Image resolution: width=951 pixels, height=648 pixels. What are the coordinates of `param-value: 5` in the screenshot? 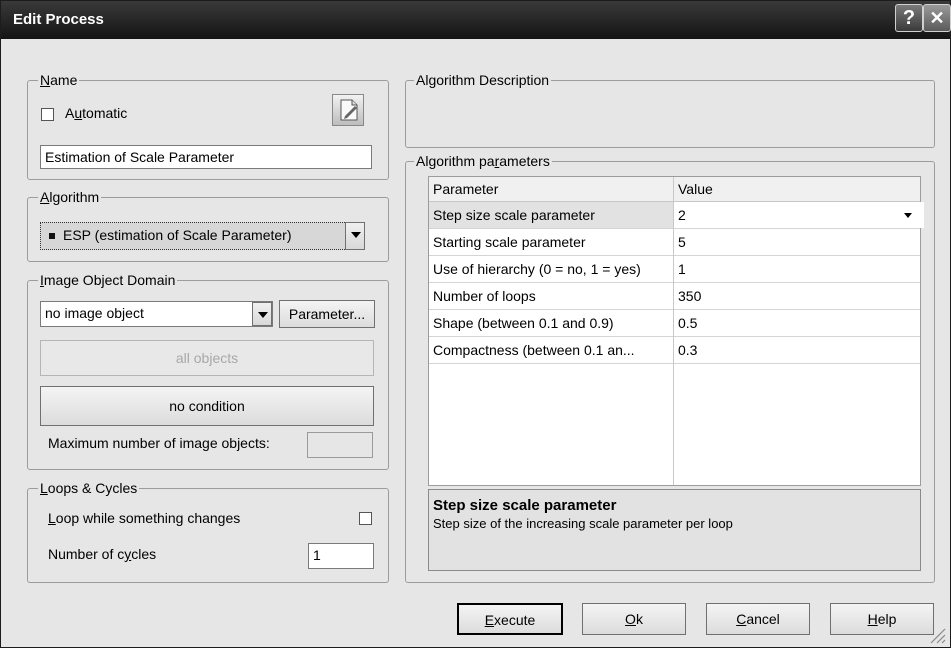 It's located at (796, 242).